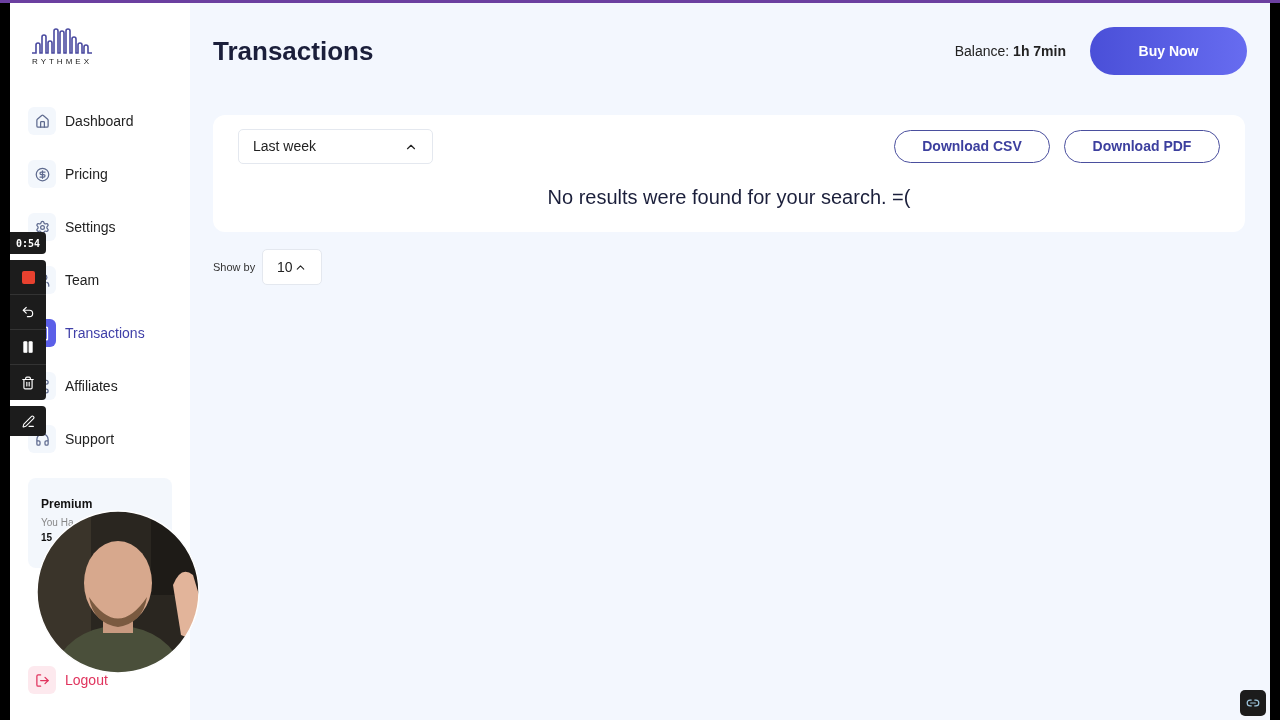 The image size is (1280, 720). I want to click on logo-wave-icon, so click(62, 40).